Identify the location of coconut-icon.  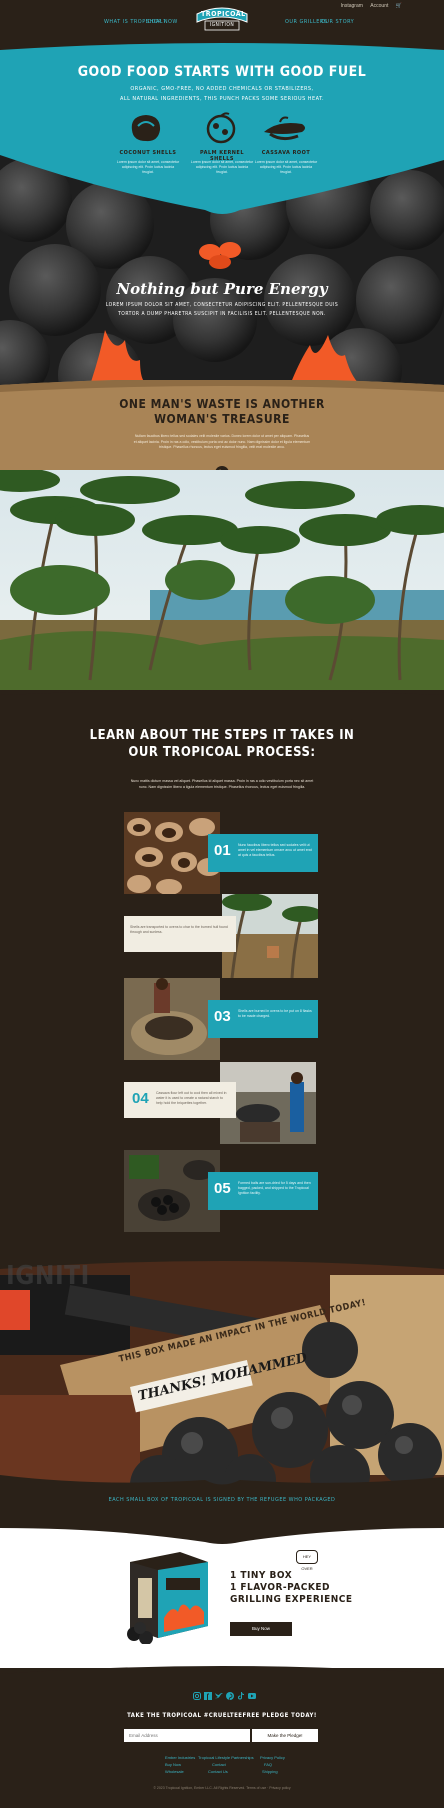
(146, 130).